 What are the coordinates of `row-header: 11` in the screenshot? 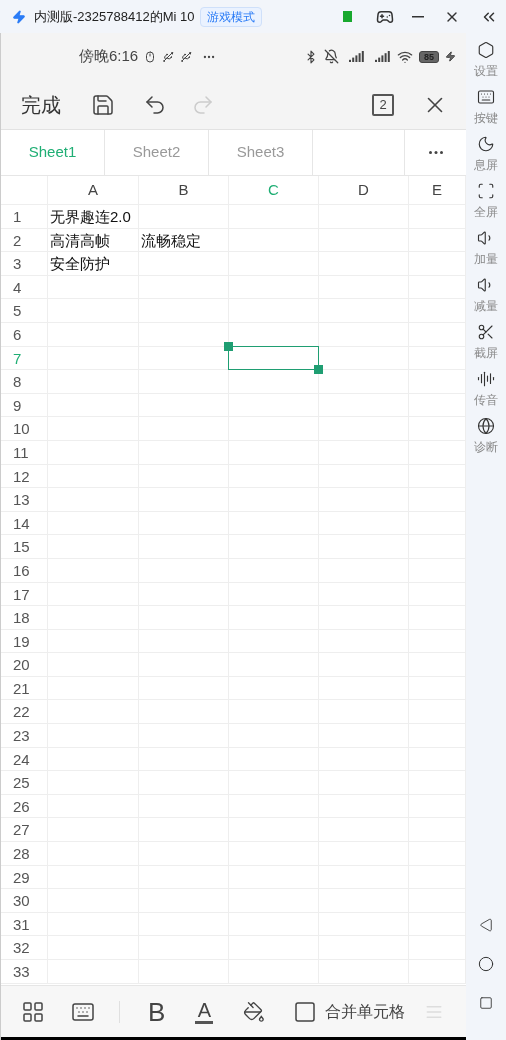 It's located at (24, 452).